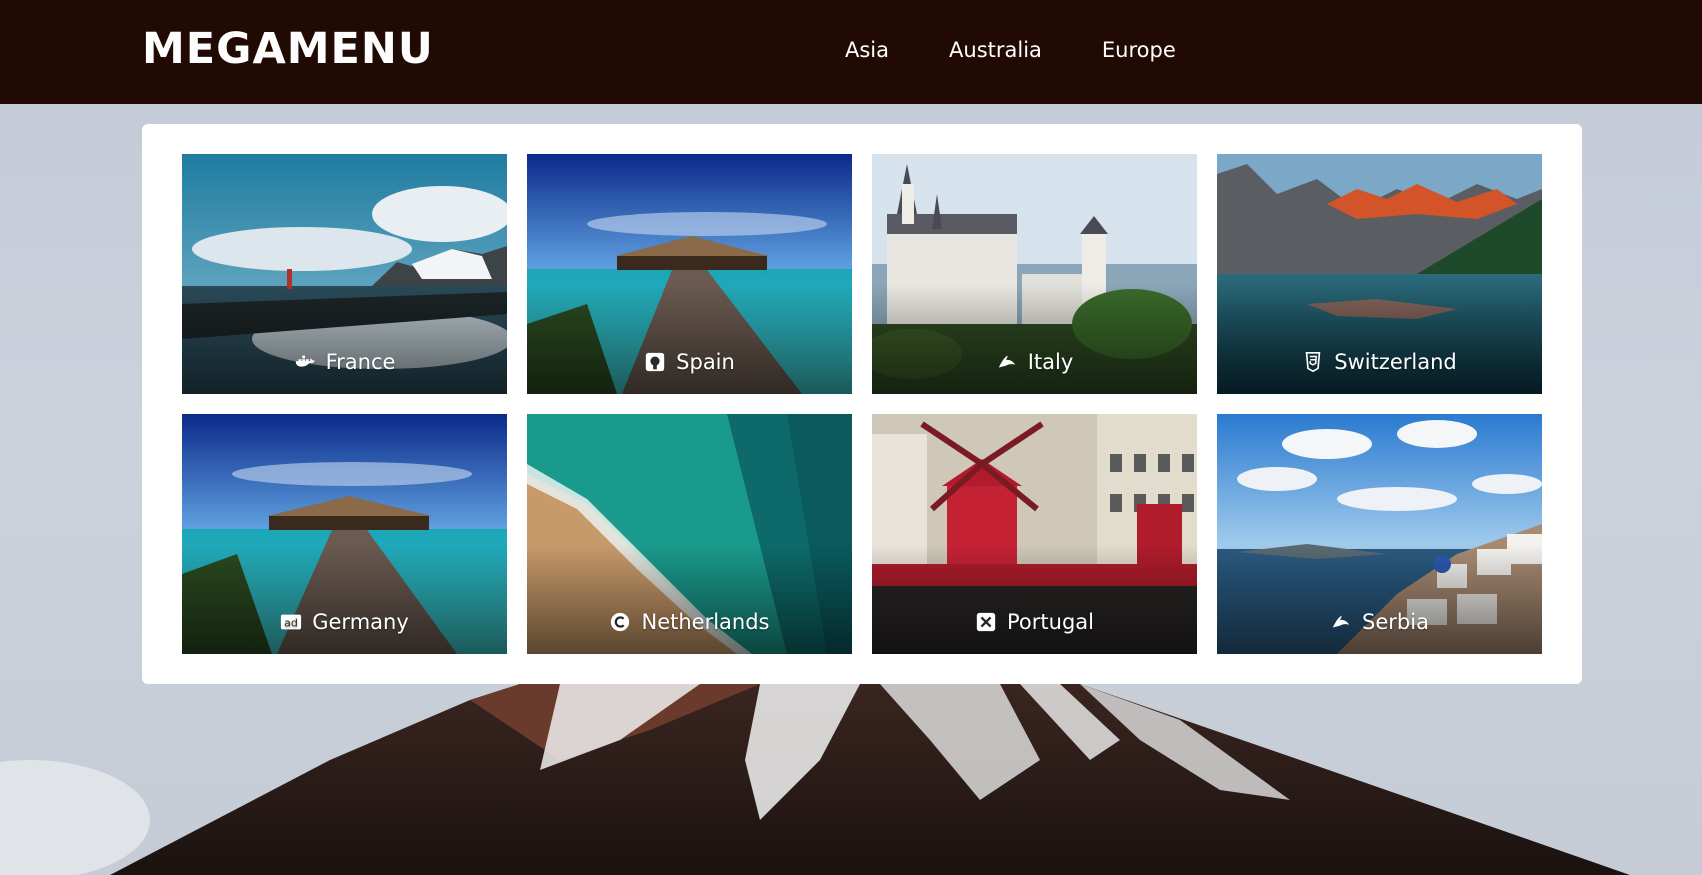 This screenshot has width=1702, height=875. Describe the element at coordinates (1139, 50) in the screenshot. I see `nav-link-europe: Europe` at that location.